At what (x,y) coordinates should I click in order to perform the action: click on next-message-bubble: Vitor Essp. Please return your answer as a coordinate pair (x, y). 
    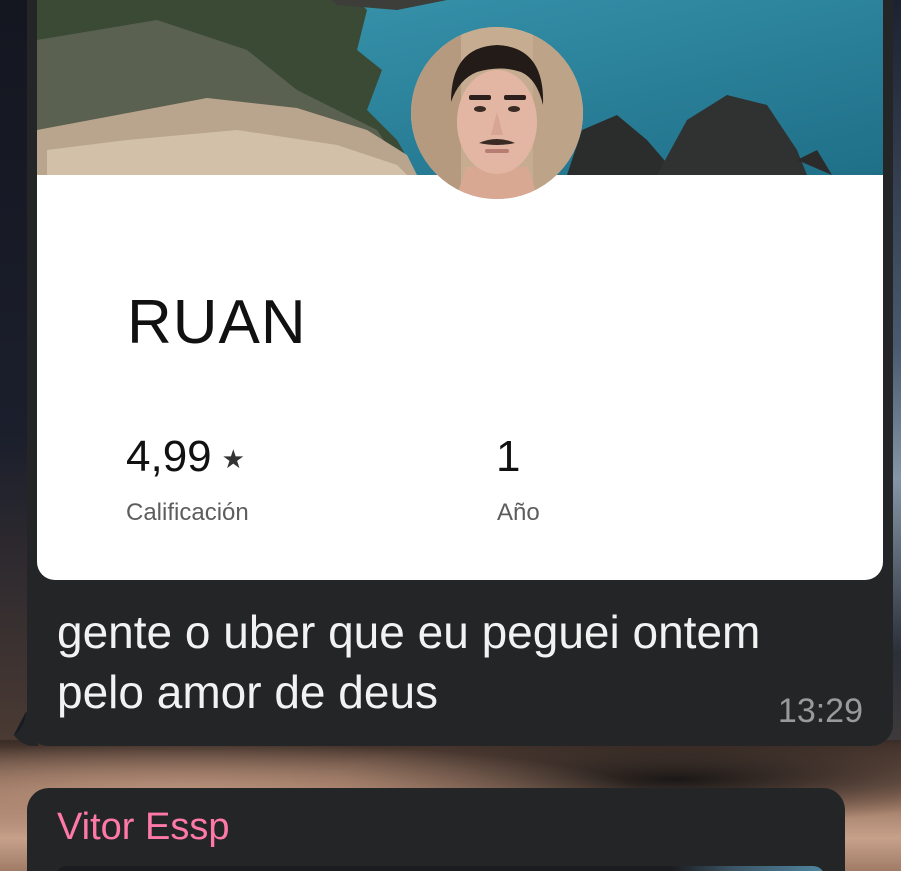
    Looking at the image, I should click on (436, 829).